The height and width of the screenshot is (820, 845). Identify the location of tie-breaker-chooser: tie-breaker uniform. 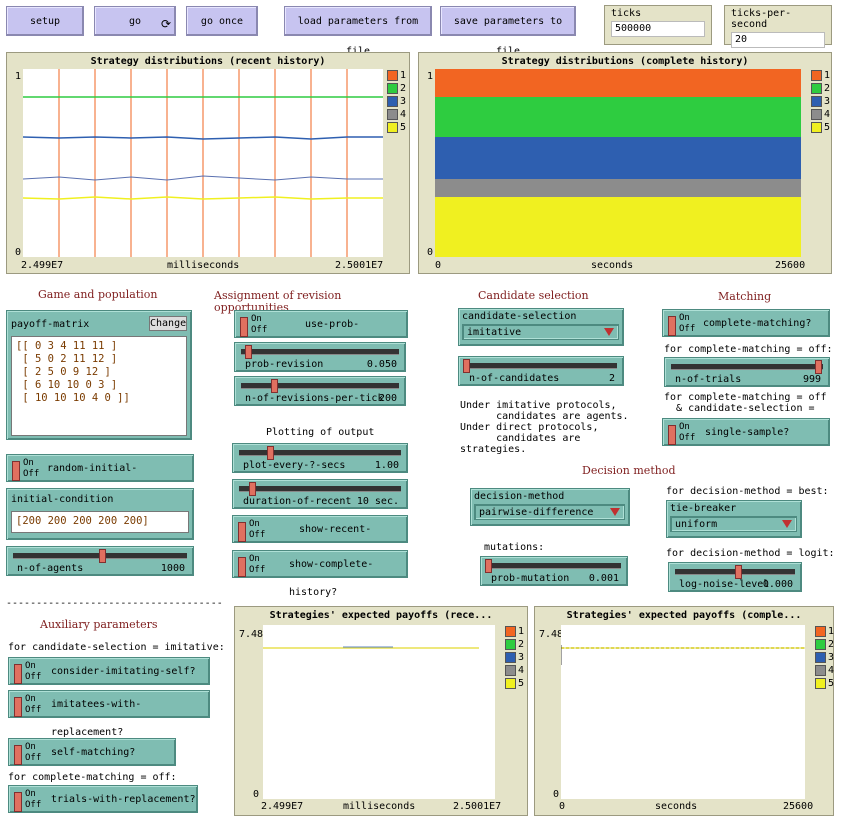
(734, 519).